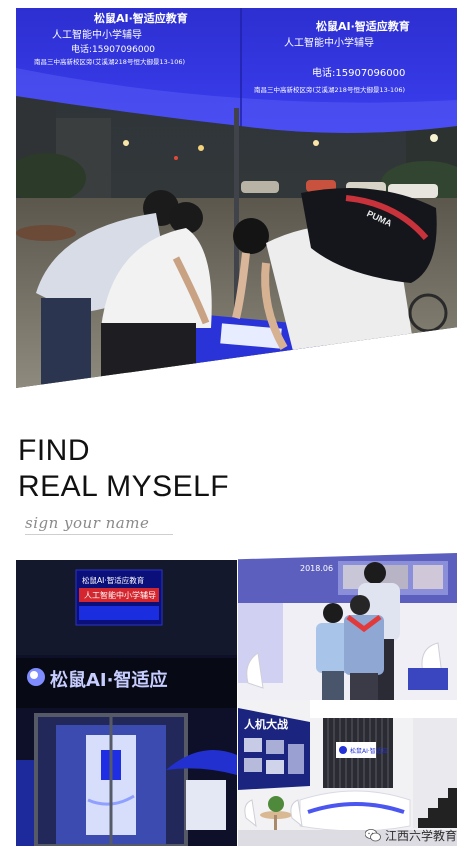 The image size is (473, 856). I want to click on classroom-photo: 2018.06, so click(347, 631).